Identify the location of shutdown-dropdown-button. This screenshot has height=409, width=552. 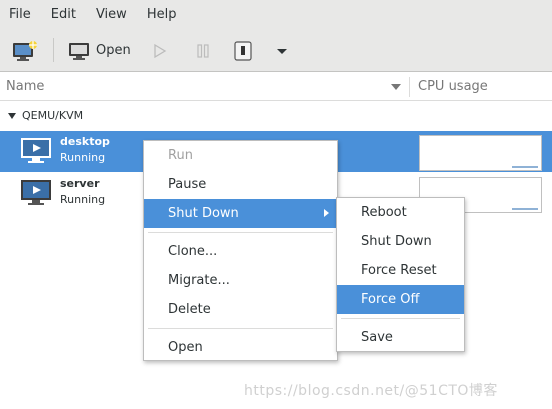
(282, 50).